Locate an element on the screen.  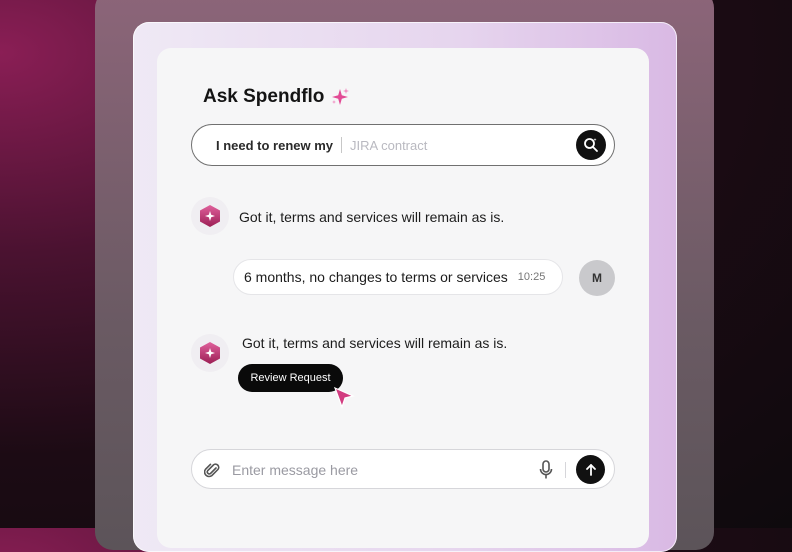
message-input is located at coordinates (377, 470).